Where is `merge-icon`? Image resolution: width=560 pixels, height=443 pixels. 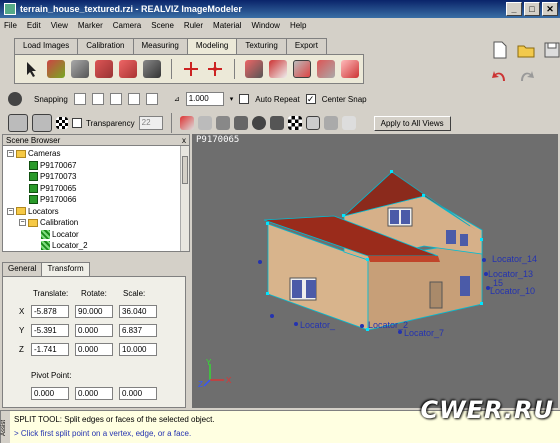 merge-icon is located at coordinates (326, 69).